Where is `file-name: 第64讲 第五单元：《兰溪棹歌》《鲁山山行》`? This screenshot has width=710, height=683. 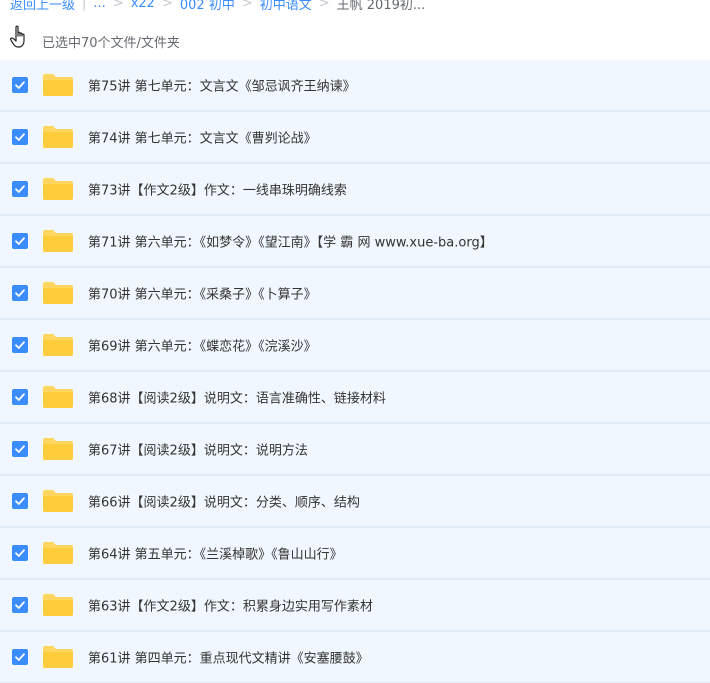 file-name: 第64讲 第五单元：《兰溪棹歌》《鲁山山行》 is located at coordinates (215, 553).